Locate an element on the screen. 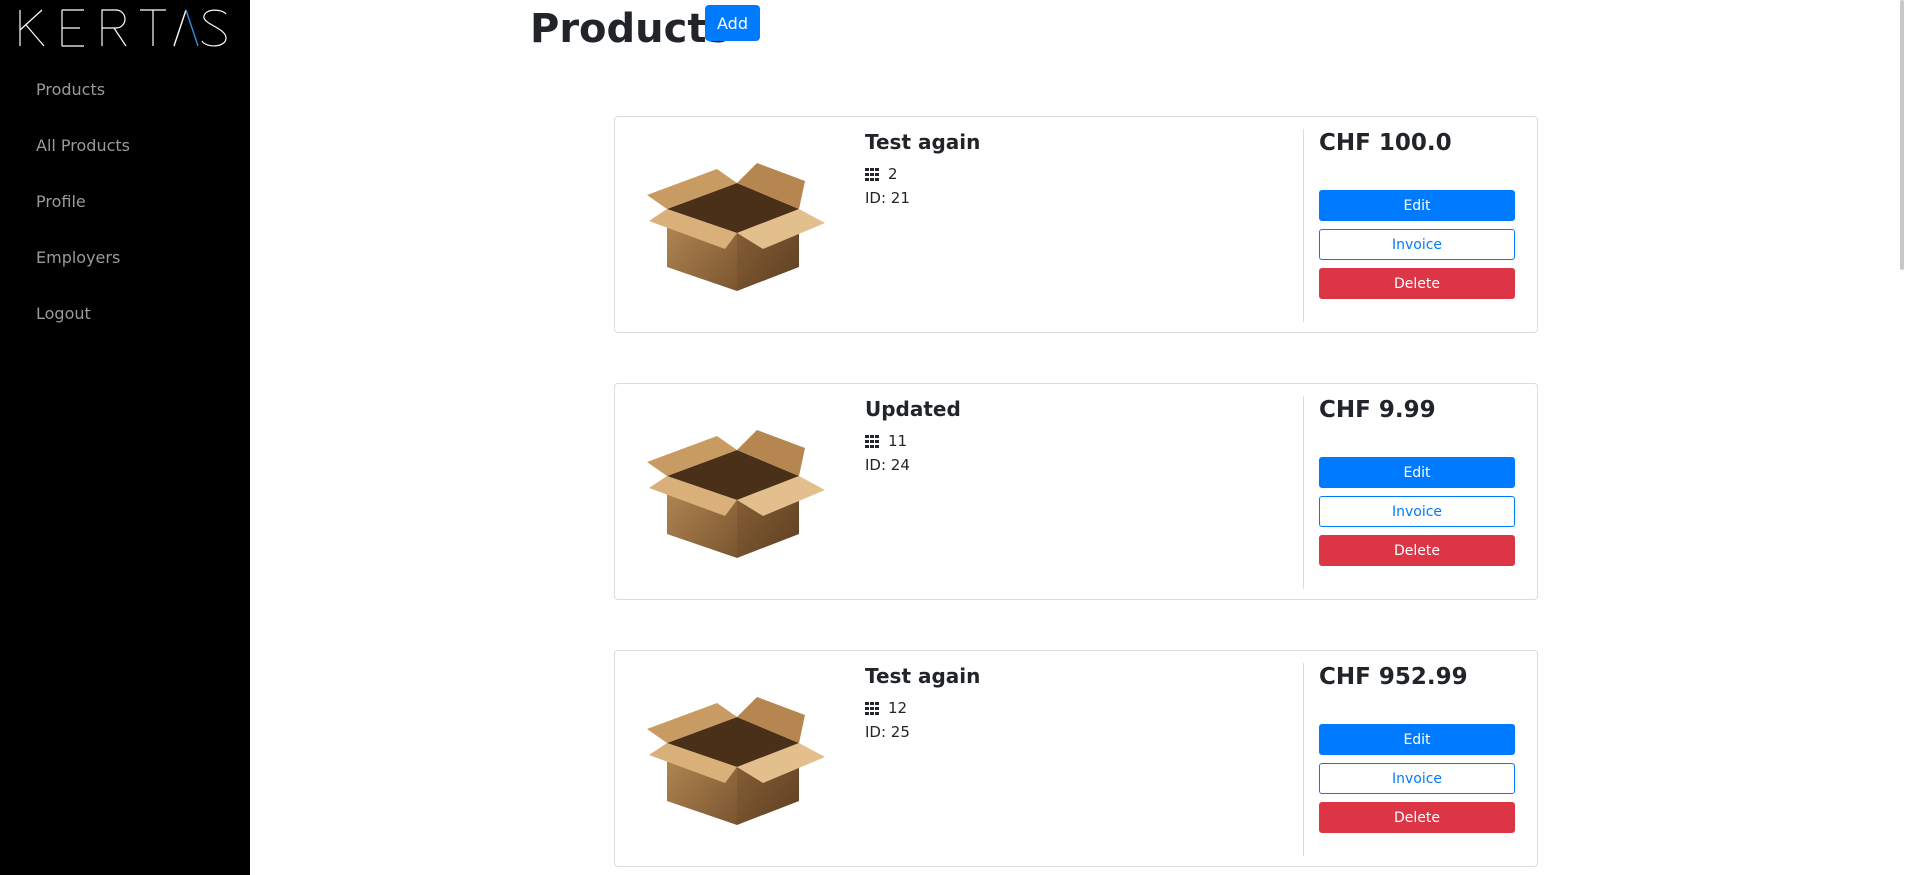 The image size is (1906, 875). logo is located at coordinates (124, 28).